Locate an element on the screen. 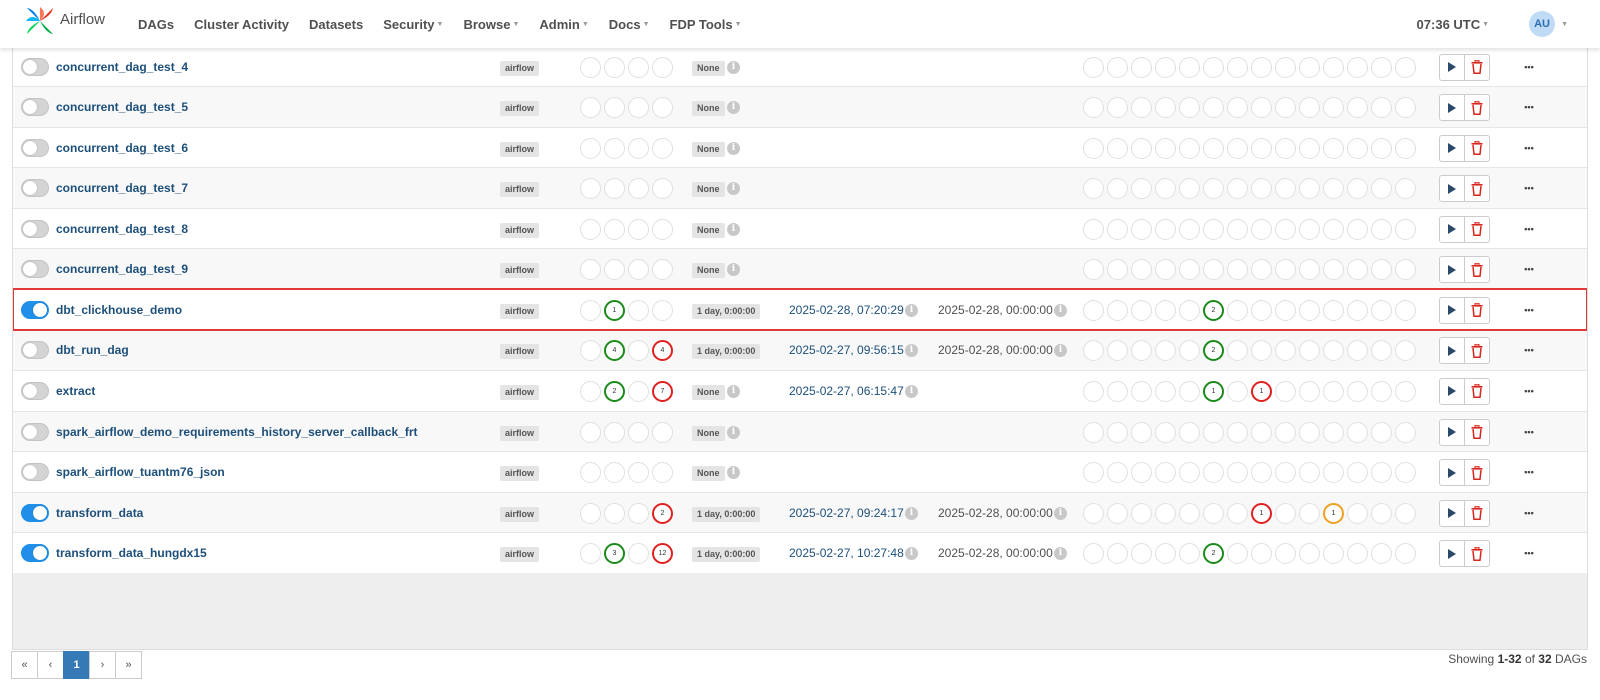 The width and height of the screenshot is (1600, 700). last-run-link: 2025-02-27, 10:27:48 is located at coordinates (846, 553).